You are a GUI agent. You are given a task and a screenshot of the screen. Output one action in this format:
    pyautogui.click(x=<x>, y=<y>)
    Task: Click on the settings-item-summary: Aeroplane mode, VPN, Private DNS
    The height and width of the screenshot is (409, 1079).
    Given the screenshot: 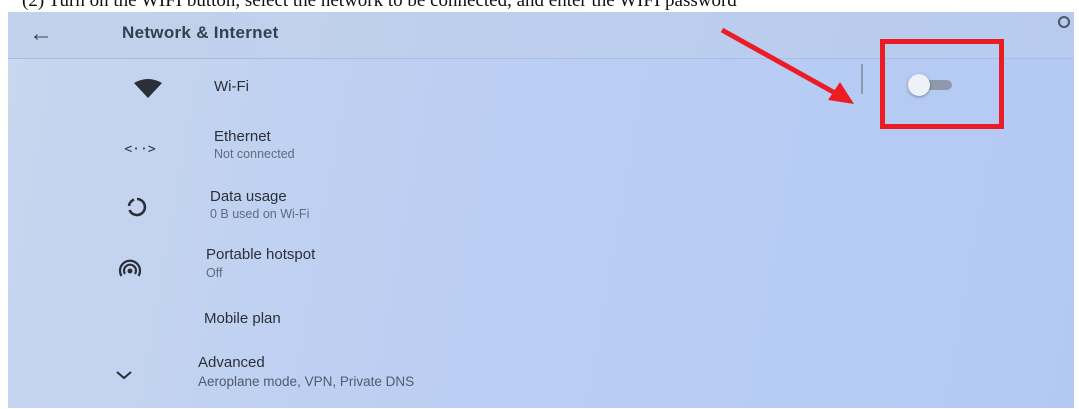 What is the action you would take?
    pyautogui.click(x=306, y=381)
    